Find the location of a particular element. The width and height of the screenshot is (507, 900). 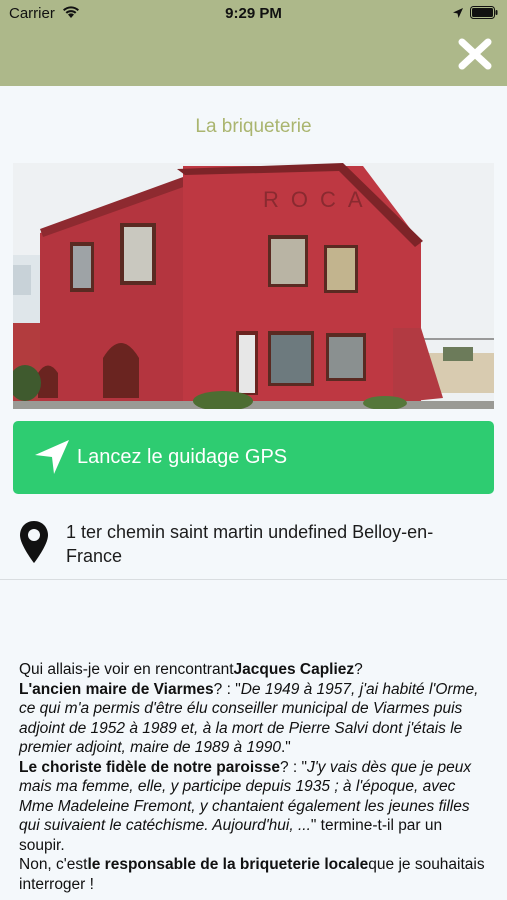

battery-icon is located at coordinates (484, 14).